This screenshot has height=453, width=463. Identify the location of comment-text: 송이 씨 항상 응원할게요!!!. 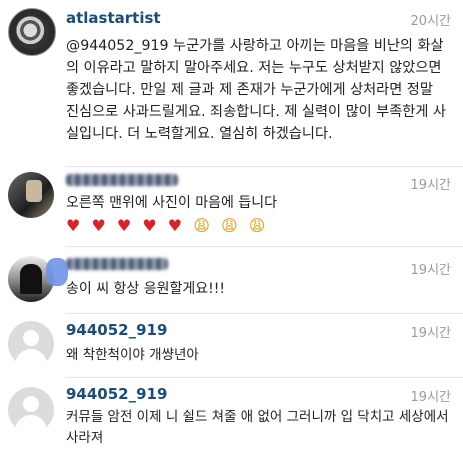
(145, 289).